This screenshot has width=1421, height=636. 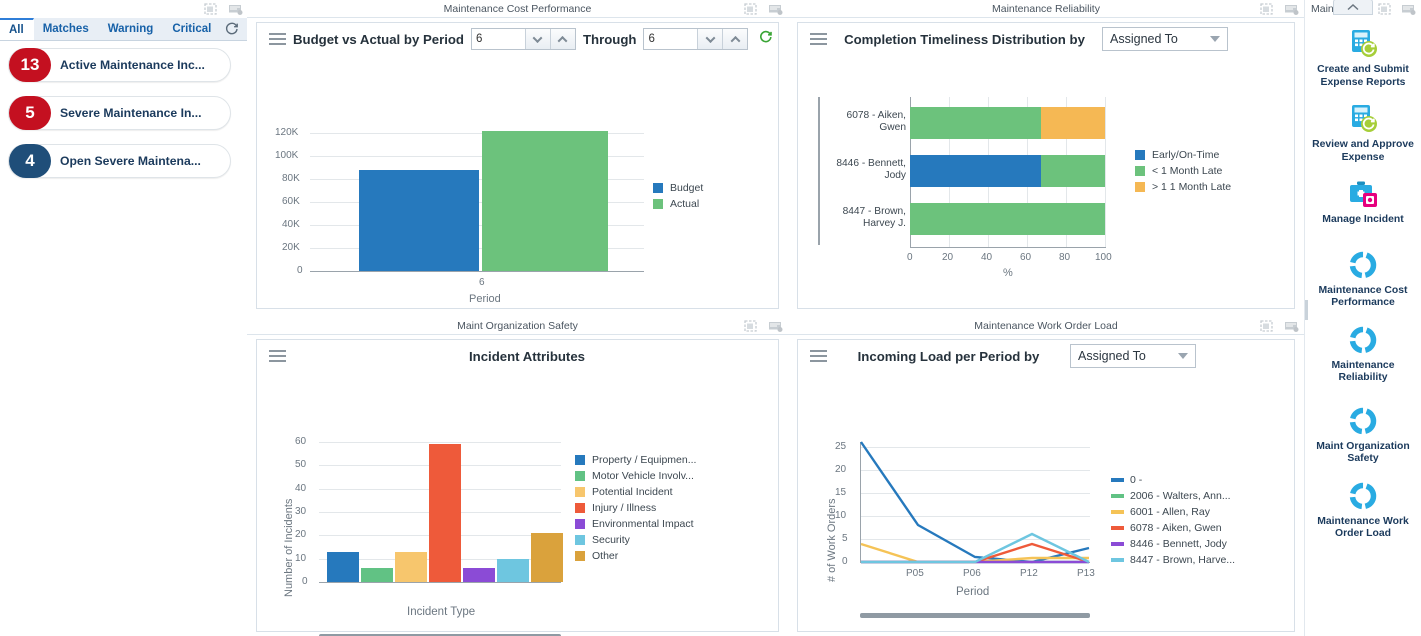 I want to click on tab-all: All, so click(x=17, y=29).